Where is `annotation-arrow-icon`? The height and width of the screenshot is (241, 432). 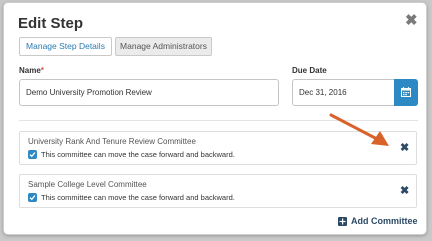 annotation-arrow-icon is located at coordinates (359, 129).